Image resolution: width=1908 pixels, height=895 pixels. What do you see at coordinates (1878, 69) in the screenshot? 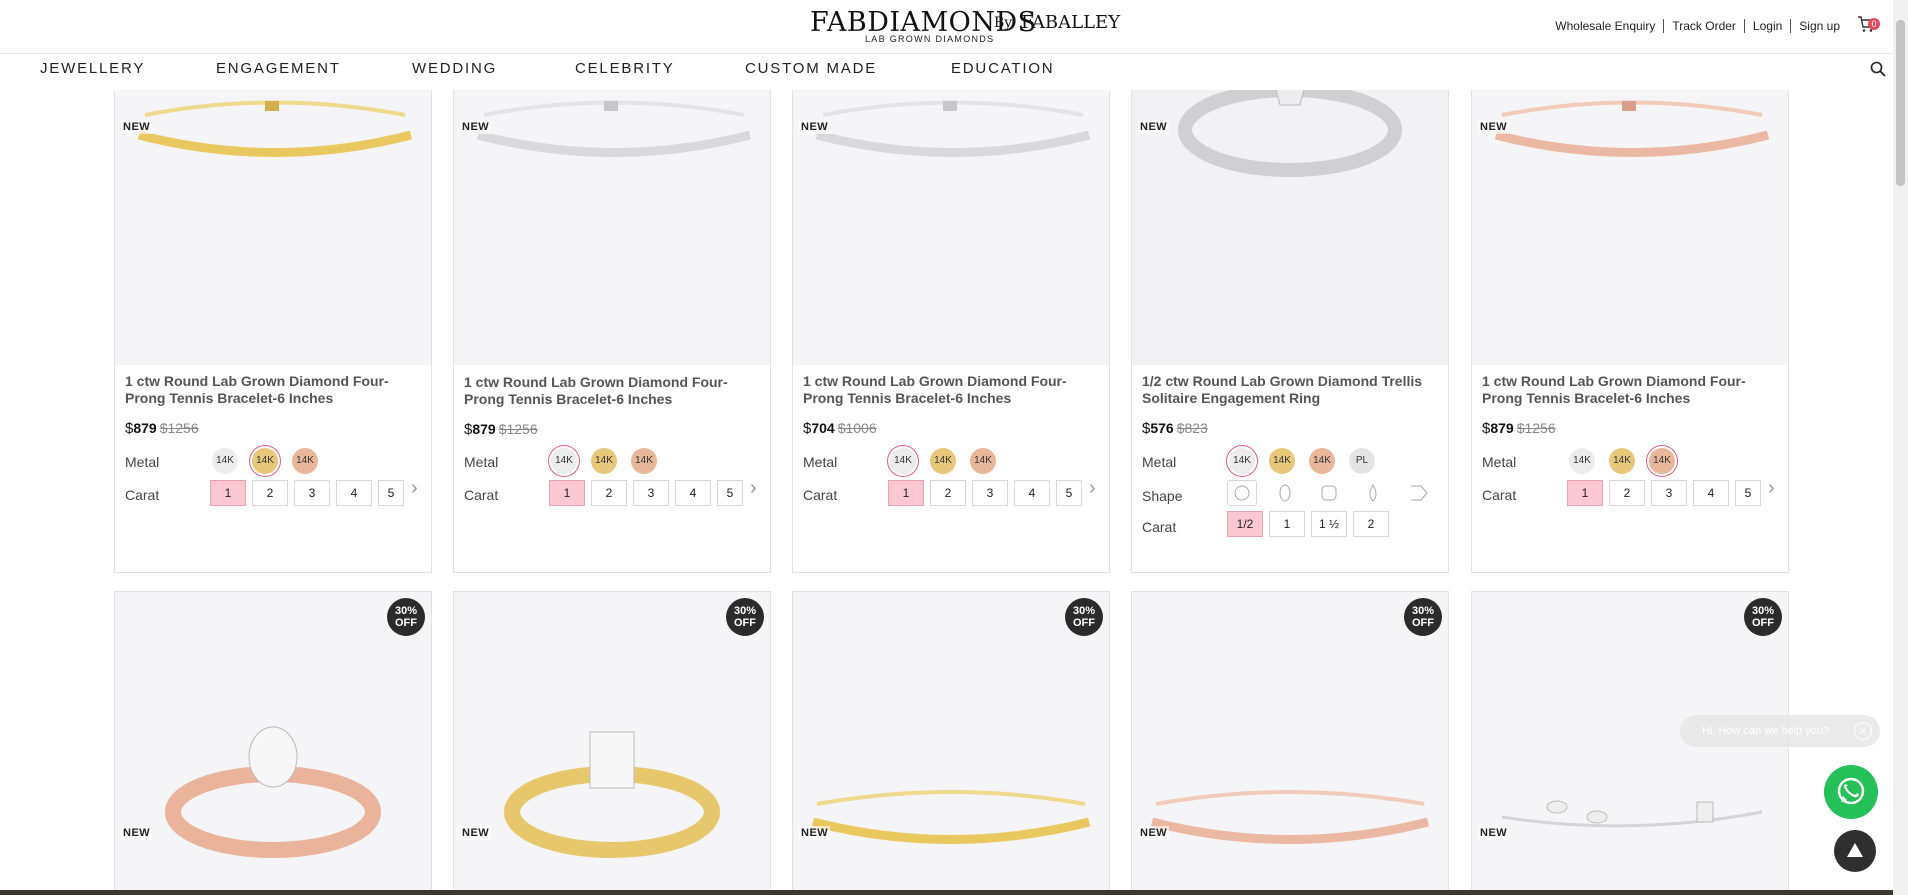
I see `search-icon` at bounding box center [1878, 69].